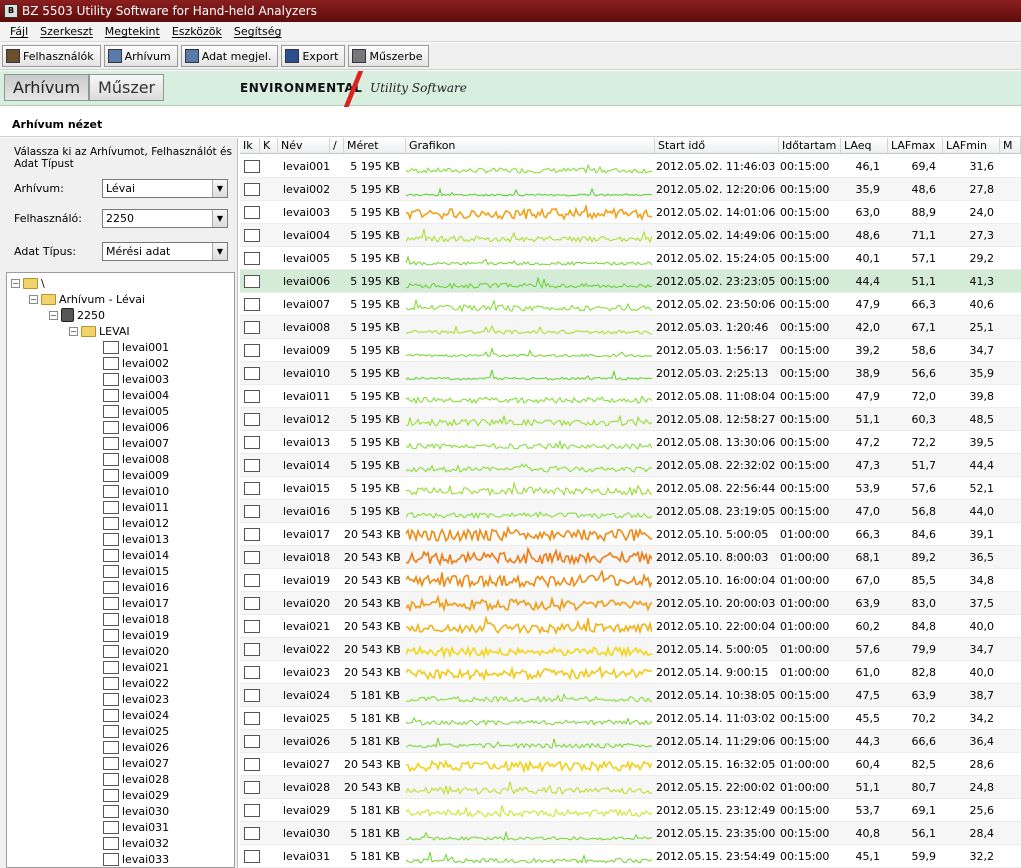 This screenshot has width=1021, height=868. I want to click on menu-help: Segítség, so click(258, 31).